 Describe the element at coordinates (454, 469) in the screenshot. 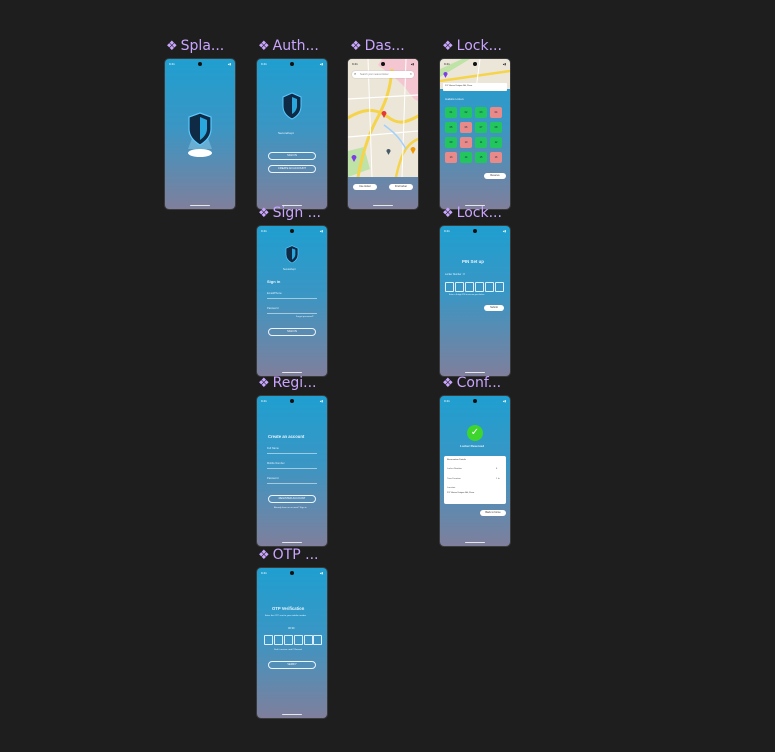

I see `detail-key: Locker Number` at that location.